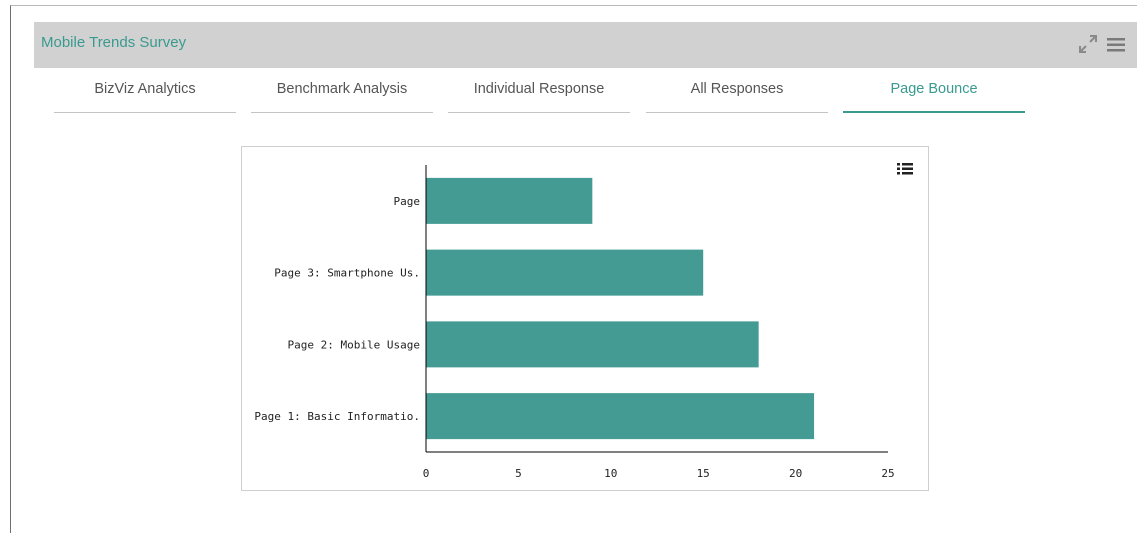 The height and width of the screenshot is (533, 1137). I want to click on x-tick-label: 15, so click(703, 473).